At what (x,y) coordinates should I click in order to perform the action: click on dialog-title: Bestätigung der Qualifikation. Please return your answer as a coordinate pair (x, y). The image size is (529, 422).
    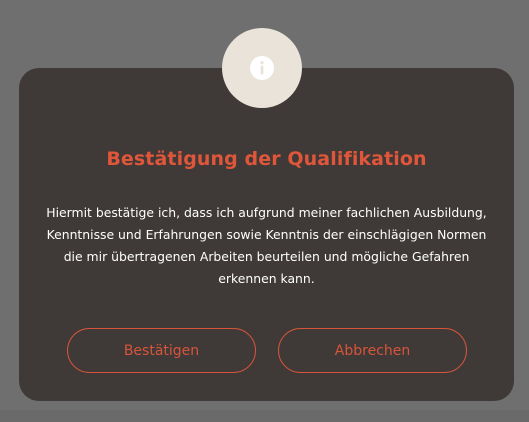
    Looking at the image, I should click on (266, 159).